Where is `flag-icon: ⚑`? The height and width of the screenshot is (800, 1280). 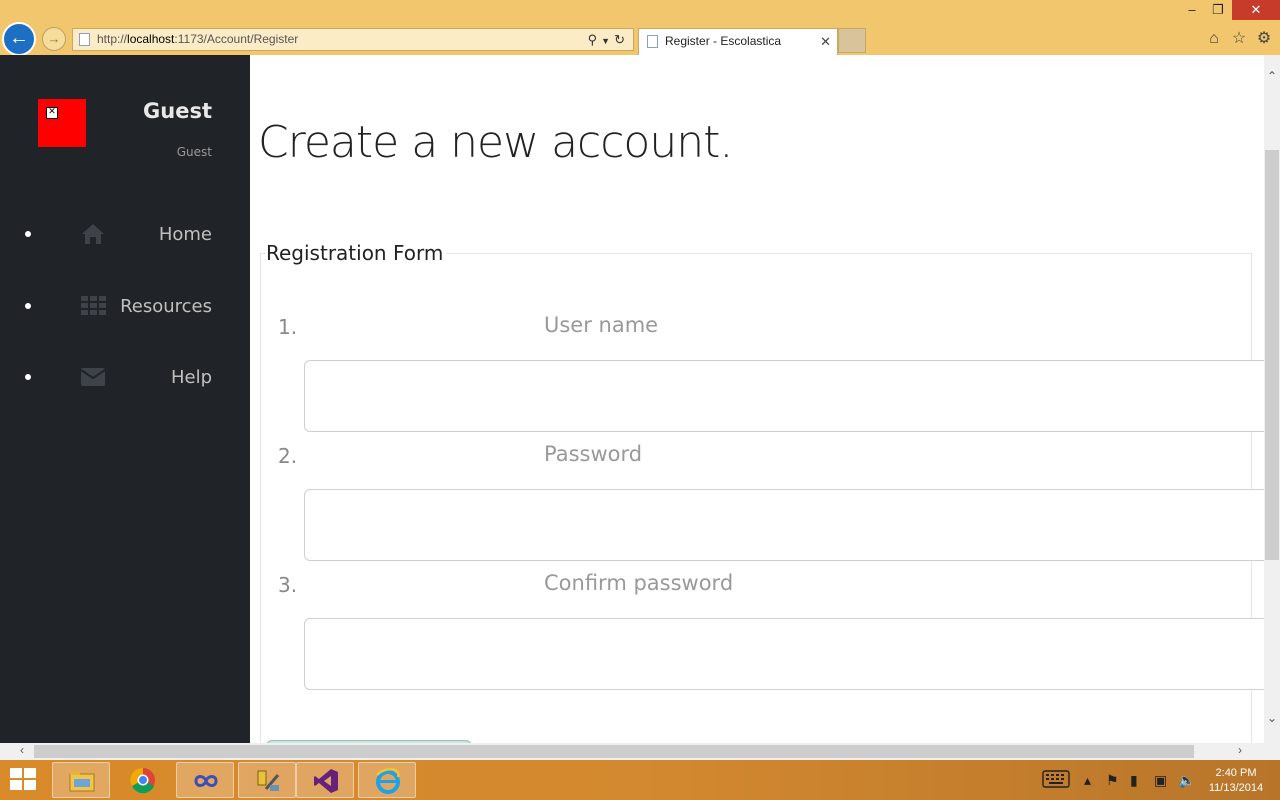 flag-icon: ⚑ is located at coordinates (1112, 780).